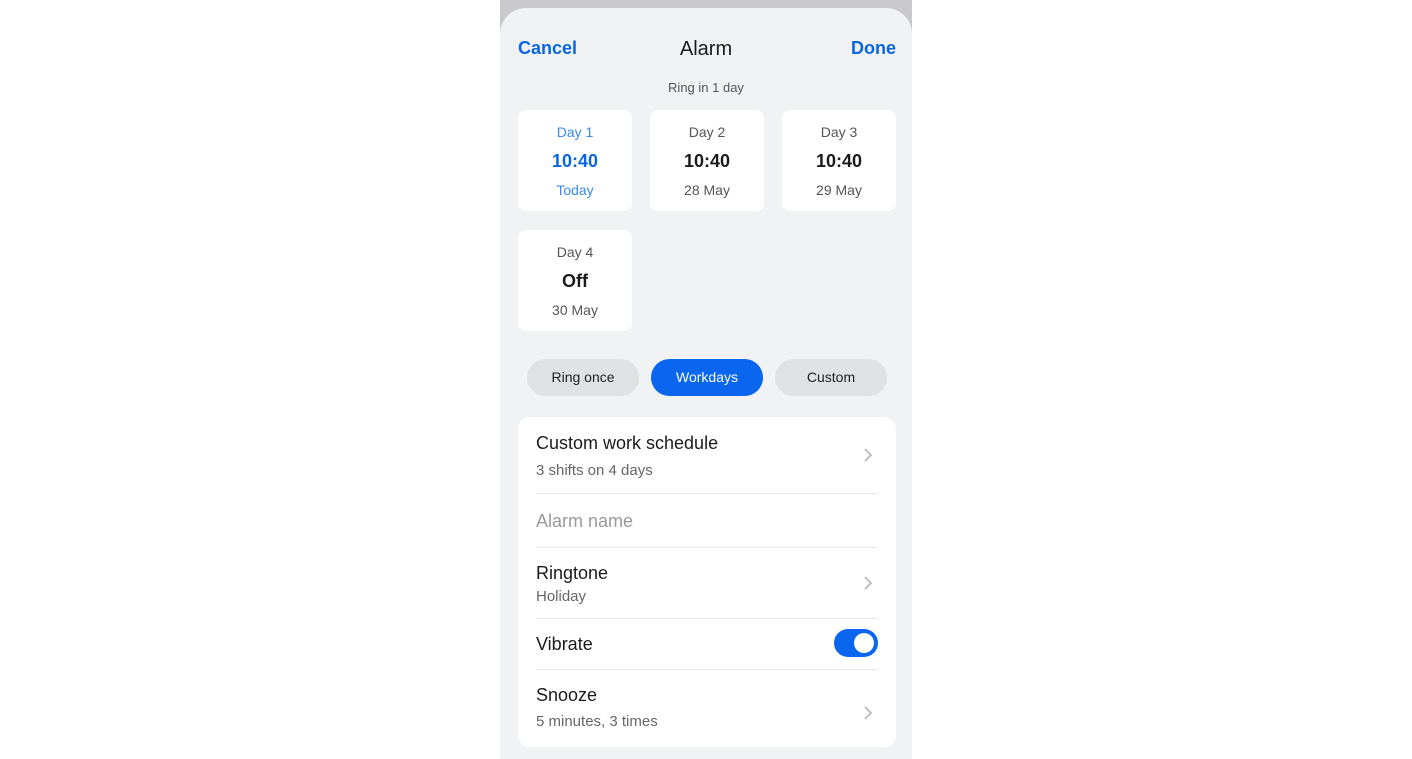 The height and width of the screenshot is (759, 1412). I want to click on workdays-option: Workdays, so click(707, 377).